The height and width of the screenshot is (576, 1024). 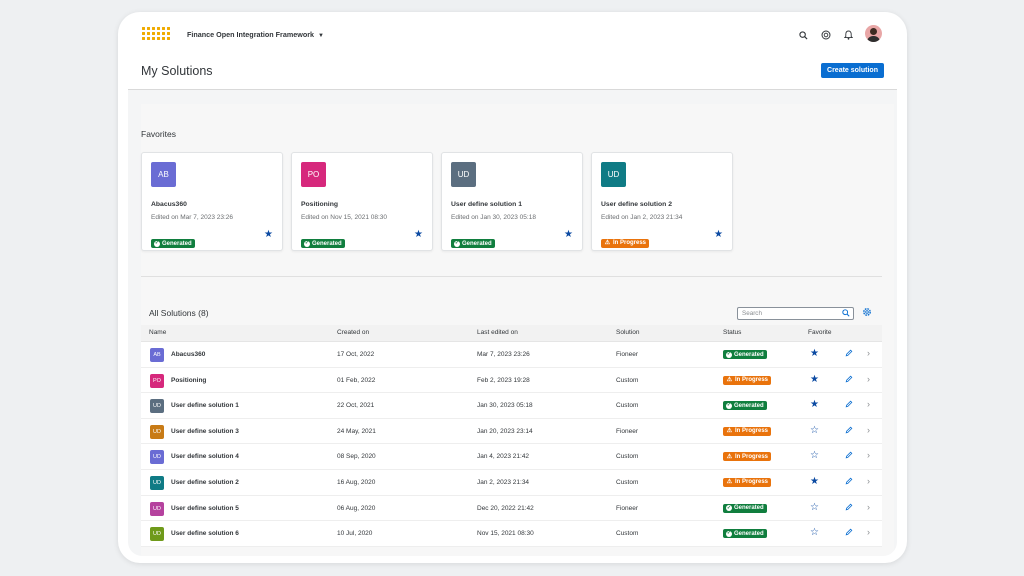 What do you see at coordinates (205, 406) in the screenshot?
I see `cell-name: User define solution 1` at bounding box center [205, 406].